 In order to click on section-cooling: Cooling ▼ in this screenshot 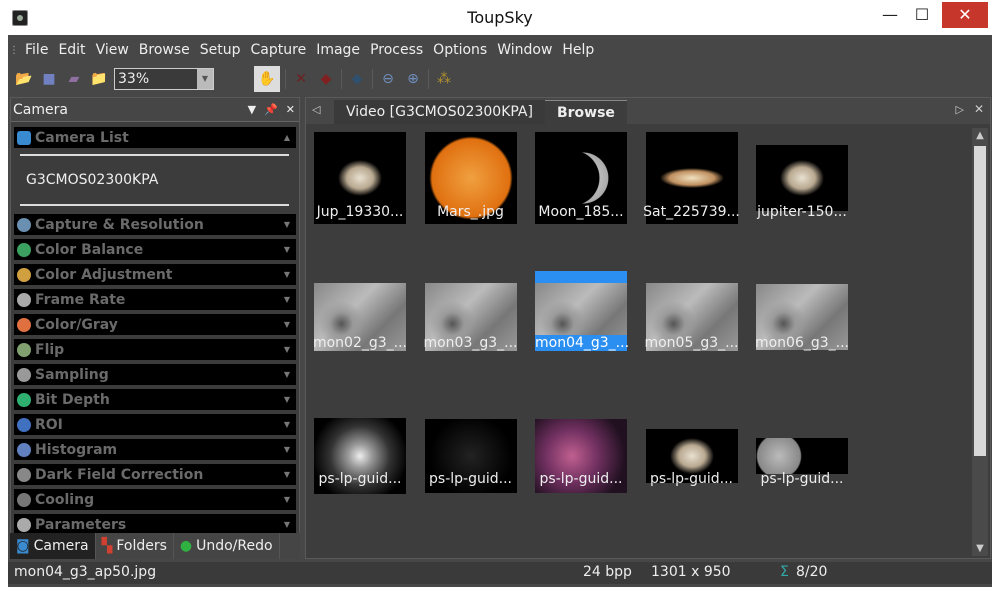, I will do `click(155, 499)`.